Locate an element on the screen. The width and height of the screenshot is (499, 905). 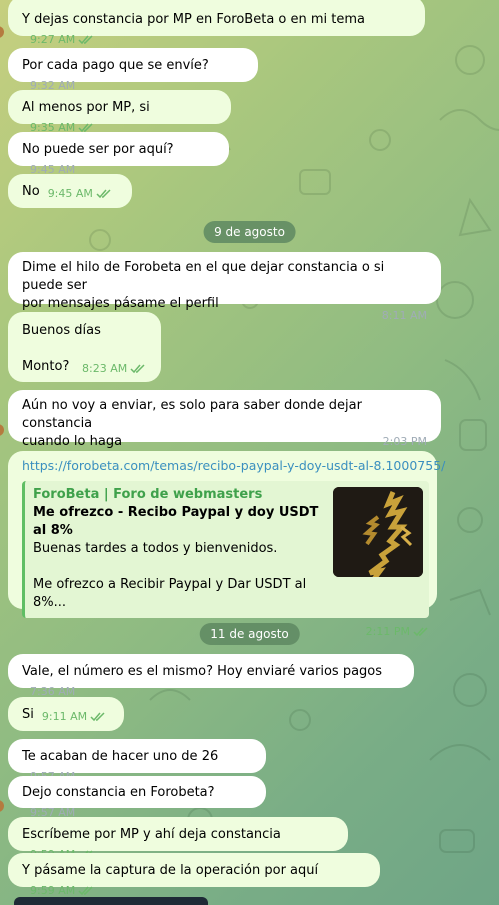
scroll-to-bottom-bar is located at coordinates (111, 901).